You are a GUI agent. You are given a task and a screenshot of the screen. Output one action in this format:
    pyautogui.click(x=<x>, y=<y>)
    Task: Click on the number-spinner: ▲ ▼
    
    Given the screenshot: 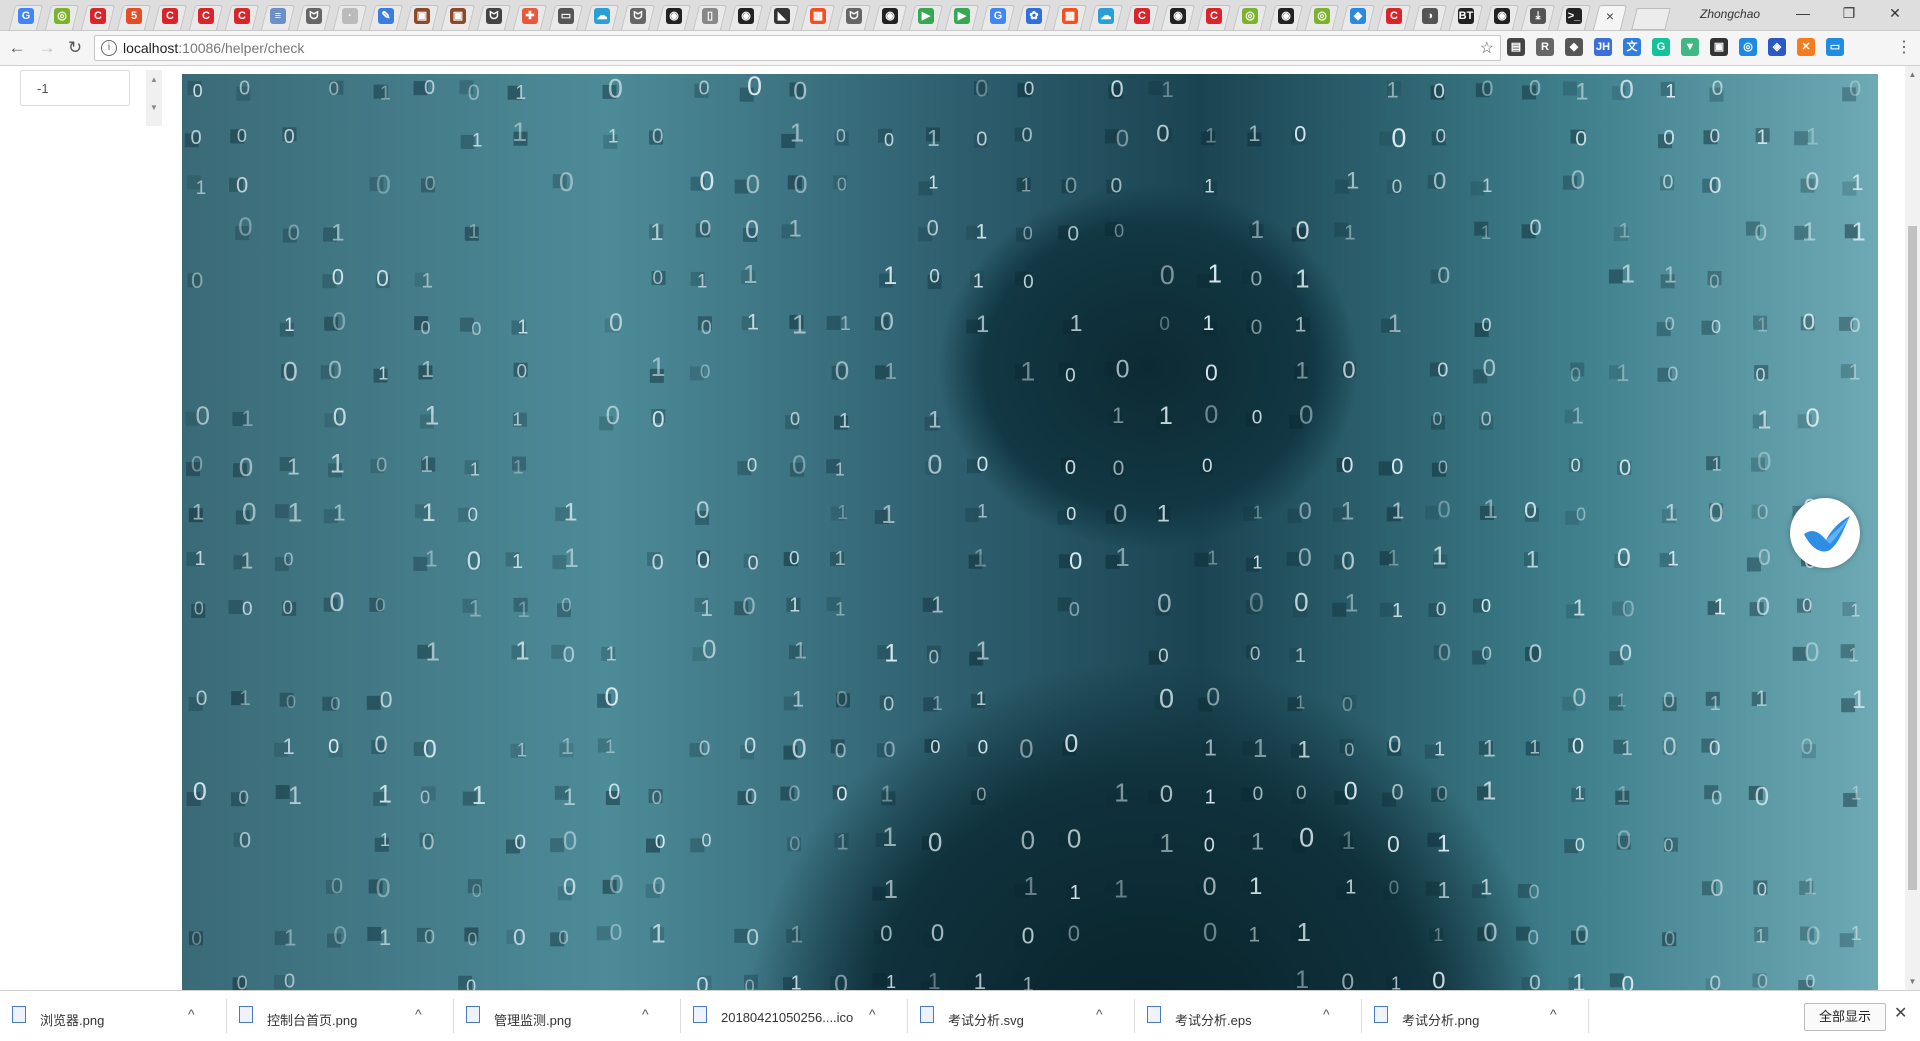 What is the action you would take?
    pyautogui.click(x=154, y=98)
    